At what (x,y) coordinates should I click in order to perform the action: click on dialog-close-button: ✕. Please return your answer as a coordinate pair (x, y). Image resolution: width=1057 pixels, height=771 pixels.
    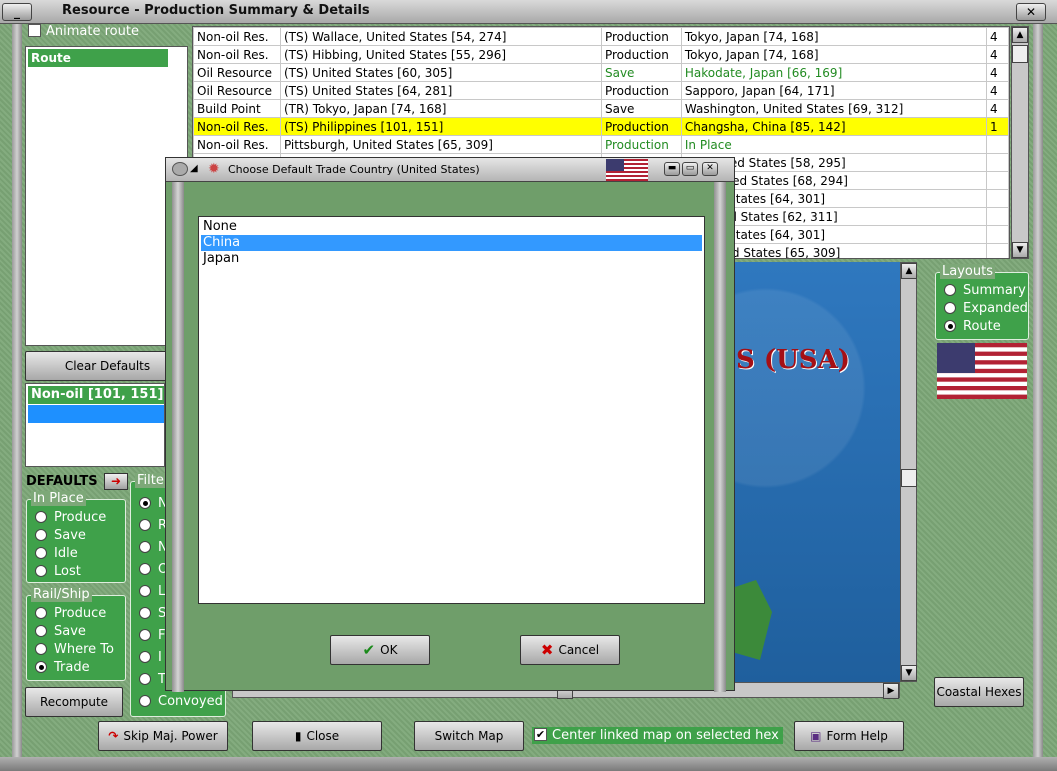
    Looking at the image, I should click on (710, 169).